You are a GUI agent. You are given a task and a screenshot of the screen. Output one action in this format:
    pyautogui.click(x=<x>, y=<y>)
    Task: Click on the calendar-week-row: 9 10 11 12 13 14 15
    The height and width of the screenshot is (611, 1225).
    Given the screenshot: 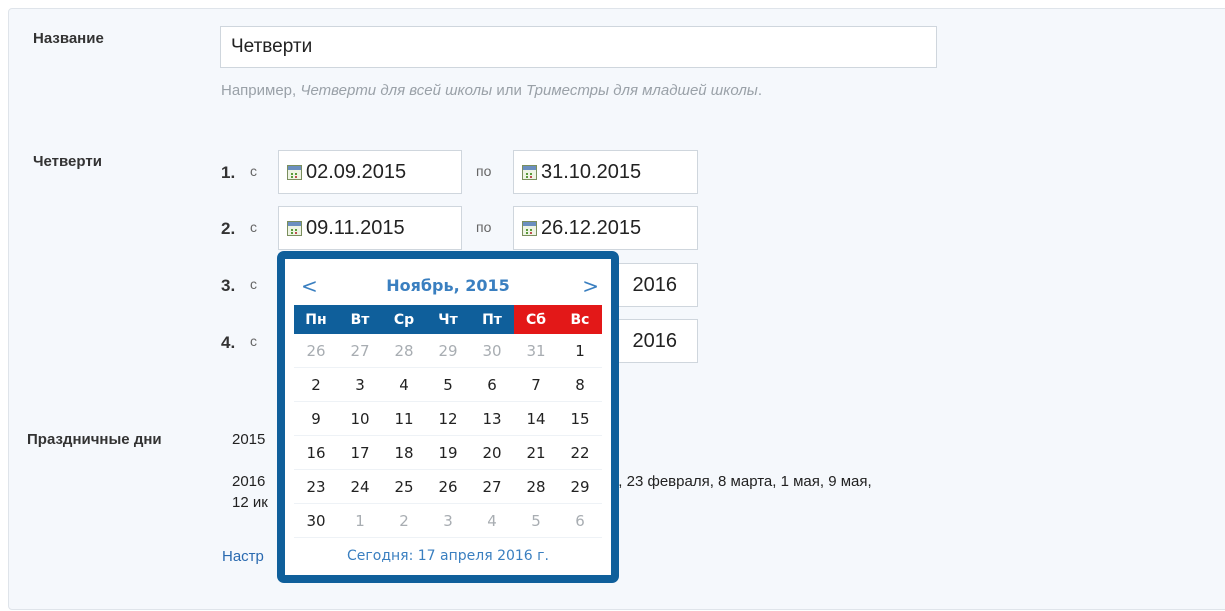 What is the action you would take?
    pyautogui.click(x=448, y=418)
    